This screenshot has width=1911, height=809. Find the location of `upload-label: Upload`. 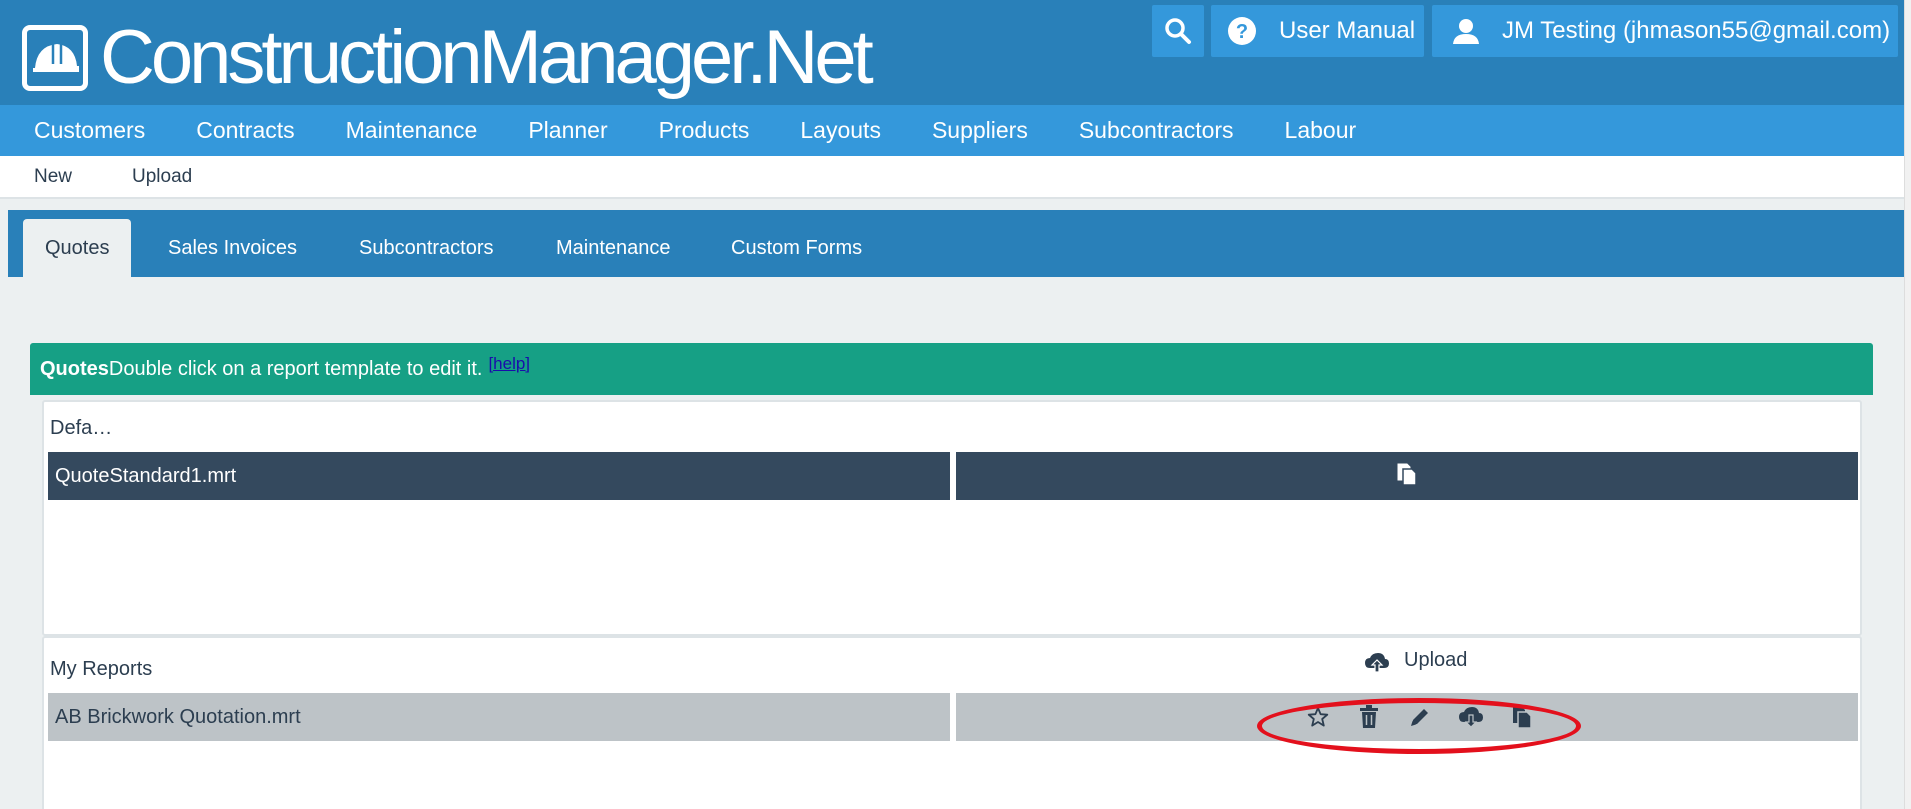

upload-label: Upload is located at coordinates (1436, 659).